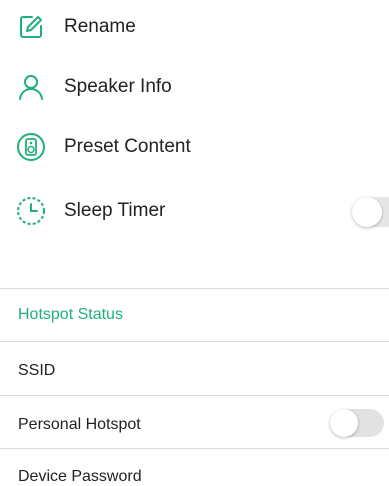 The image size is (389, 486). I want to click on menu-item-label: Preset Content, so click(127, 146).